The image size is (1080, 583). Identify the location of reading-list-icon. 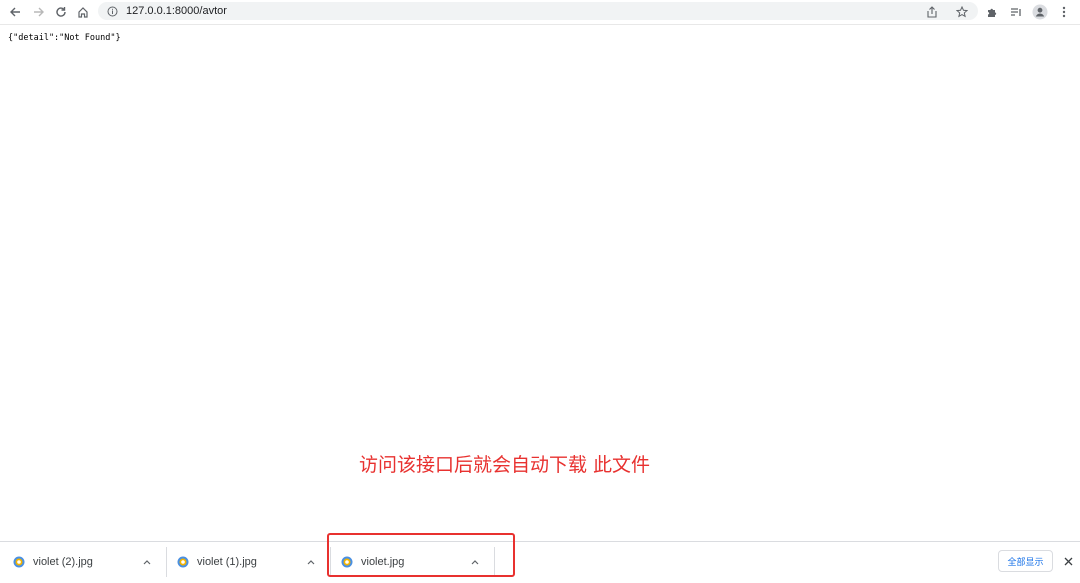
(1016, 12).